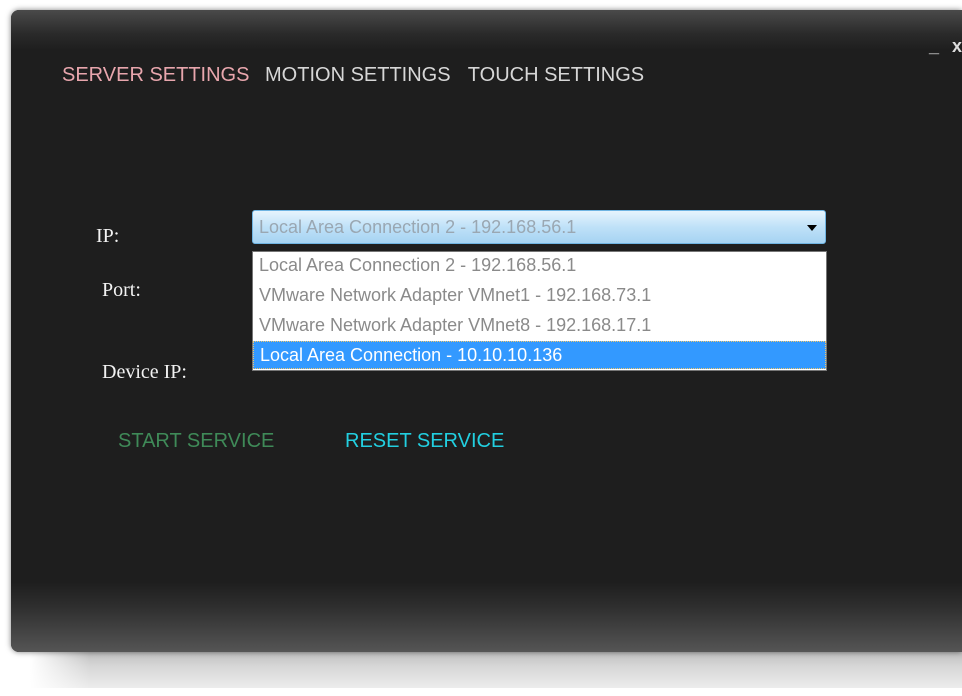 This screenshot has width=962, height=696. What do you see at coordinates (496, 668) in the screenshot?
I see `window-shadow` at bounding box center [496, 668].